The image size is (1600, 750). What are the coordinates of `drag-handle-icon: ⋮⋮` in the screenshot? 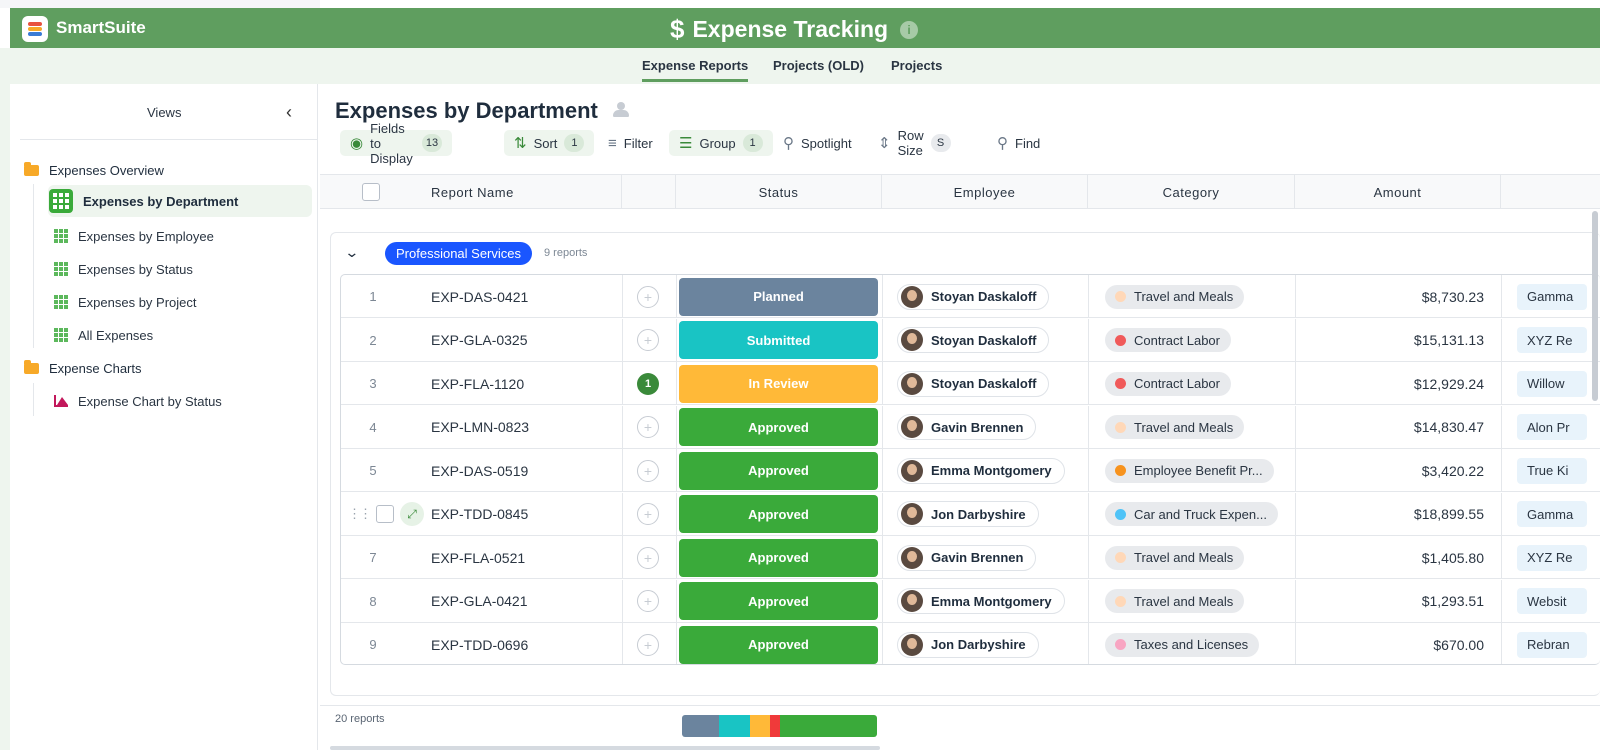 It's located at (360, 514).